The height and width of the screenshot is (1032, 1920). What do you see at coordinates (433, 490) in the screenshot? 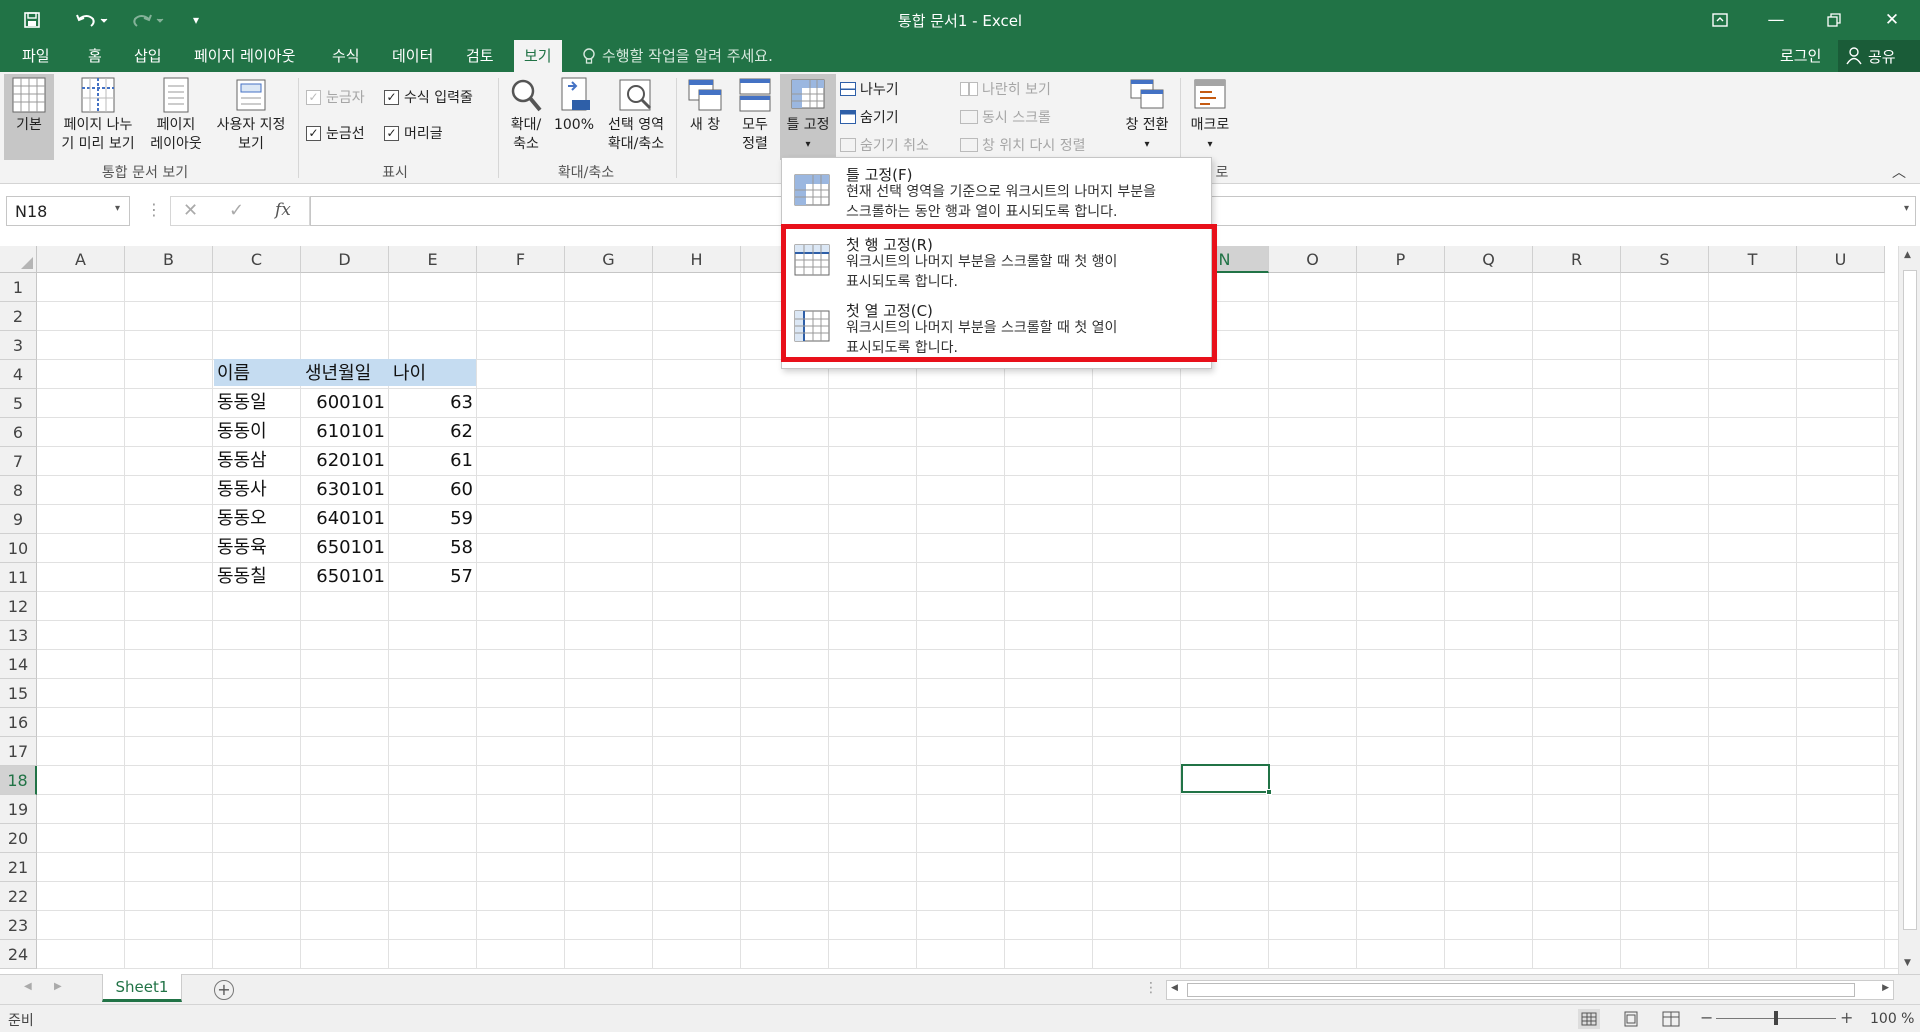
I see `table-cell-age: 60` at bounding box center [433, 490].